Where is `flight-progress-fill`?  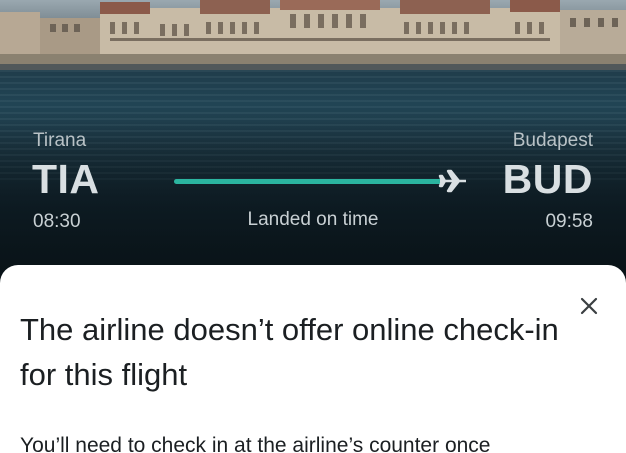 flight-progress-fill is located at coordinates (308, 181).